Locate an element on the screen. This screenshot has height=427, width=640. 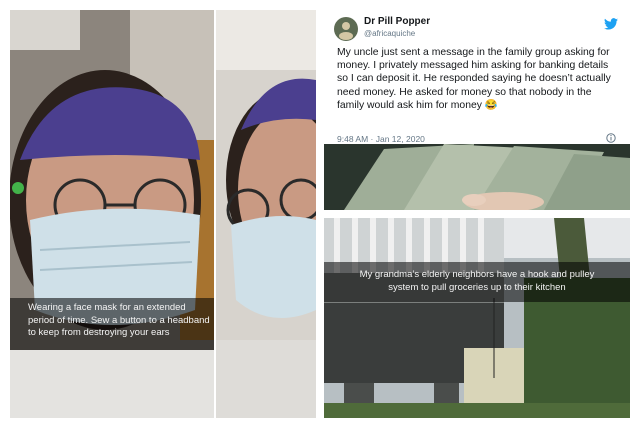
tweet-author-name: Dr Pill Popper is located at coordinates (397, 21).